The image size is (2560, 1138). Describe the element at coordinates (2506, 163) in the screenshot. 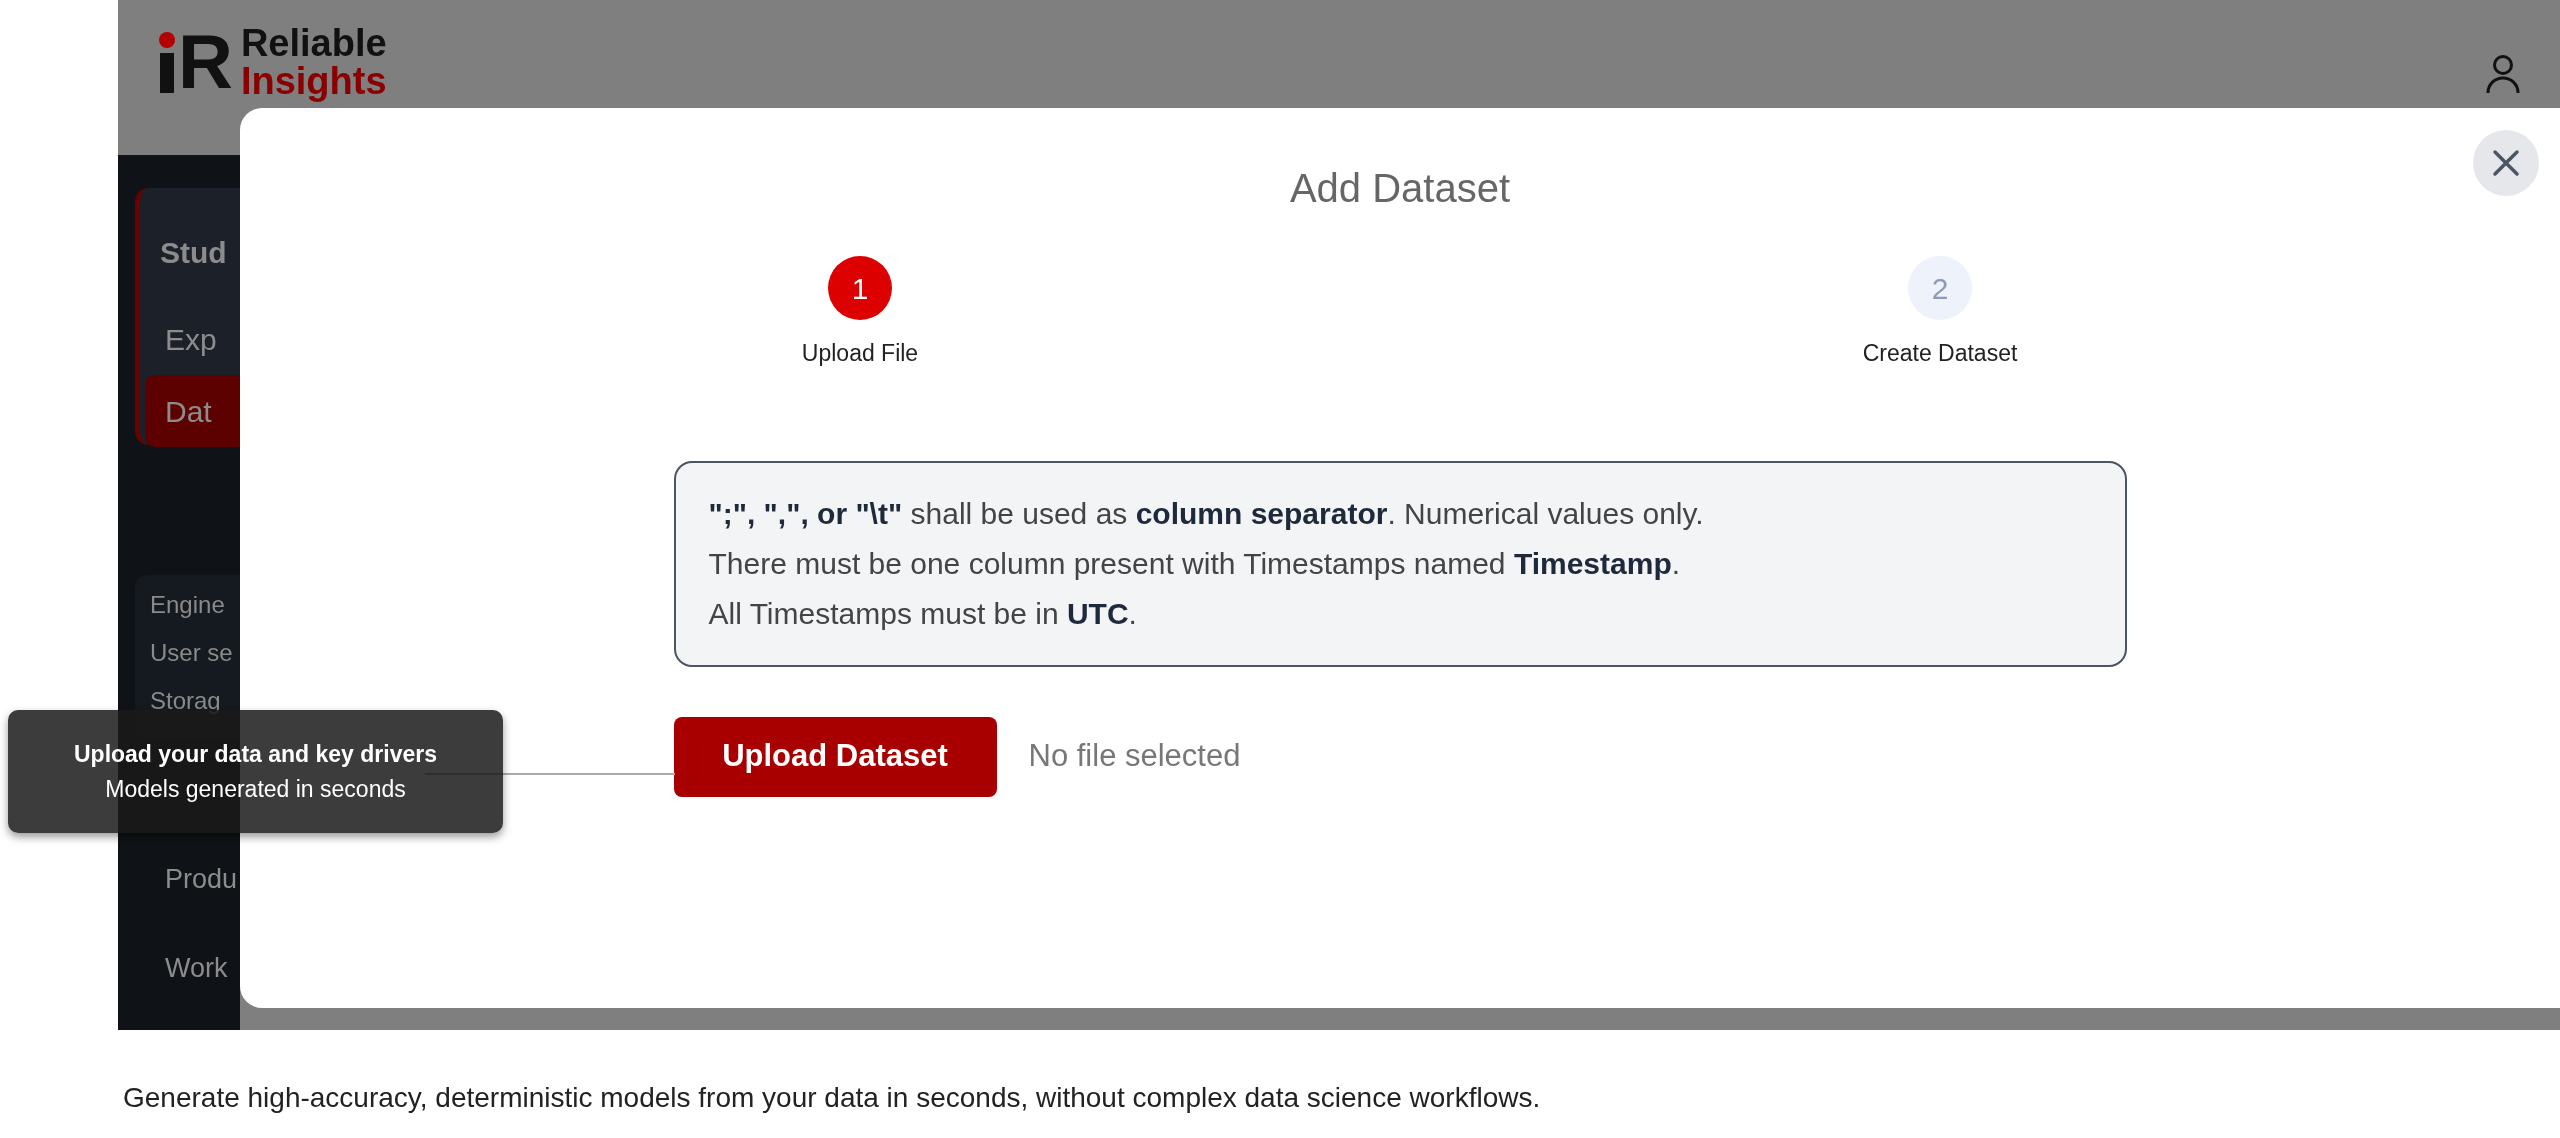

I see `close-icon` at that location.